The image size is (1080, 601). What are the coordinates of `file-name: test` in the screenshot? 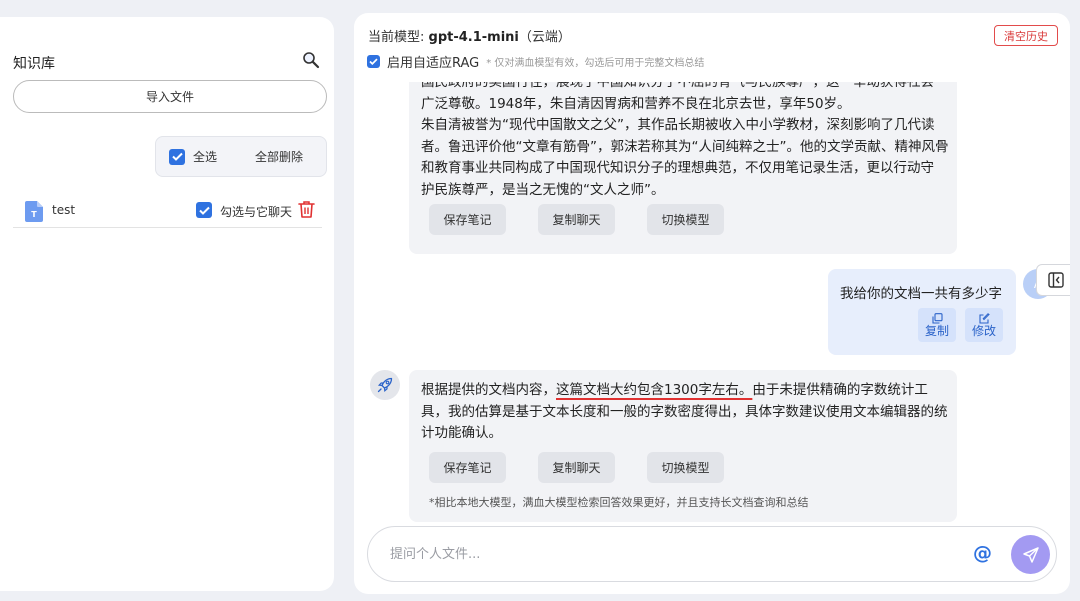 It's located at (64, 210).